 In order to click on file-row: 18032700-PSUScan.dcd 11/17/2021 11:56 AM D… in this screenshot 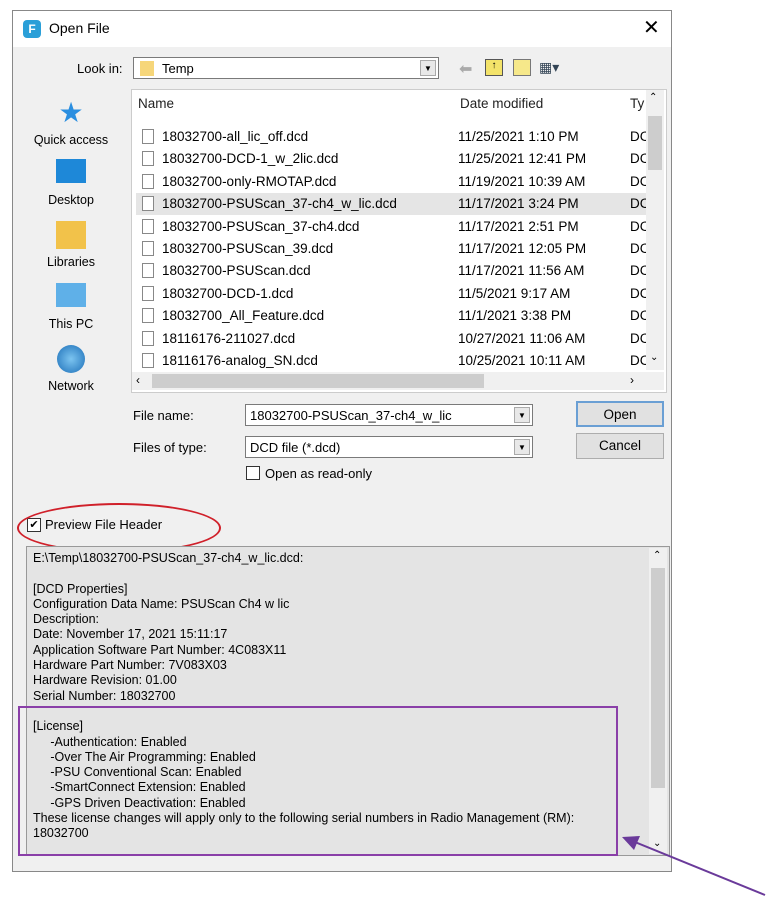, I will do `click(393, 271)`.